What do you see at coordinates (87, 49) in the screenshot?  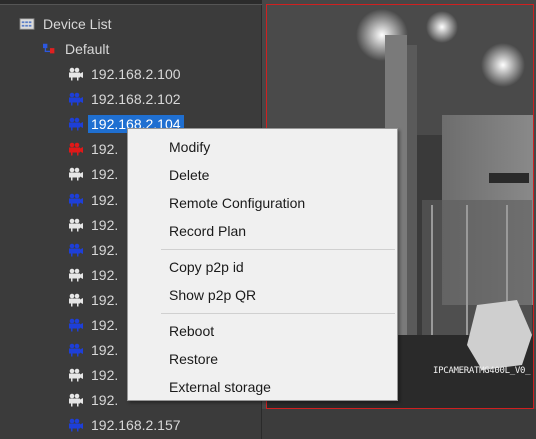 I see `tree-group-label: Default` at bounding box center [87, 49].